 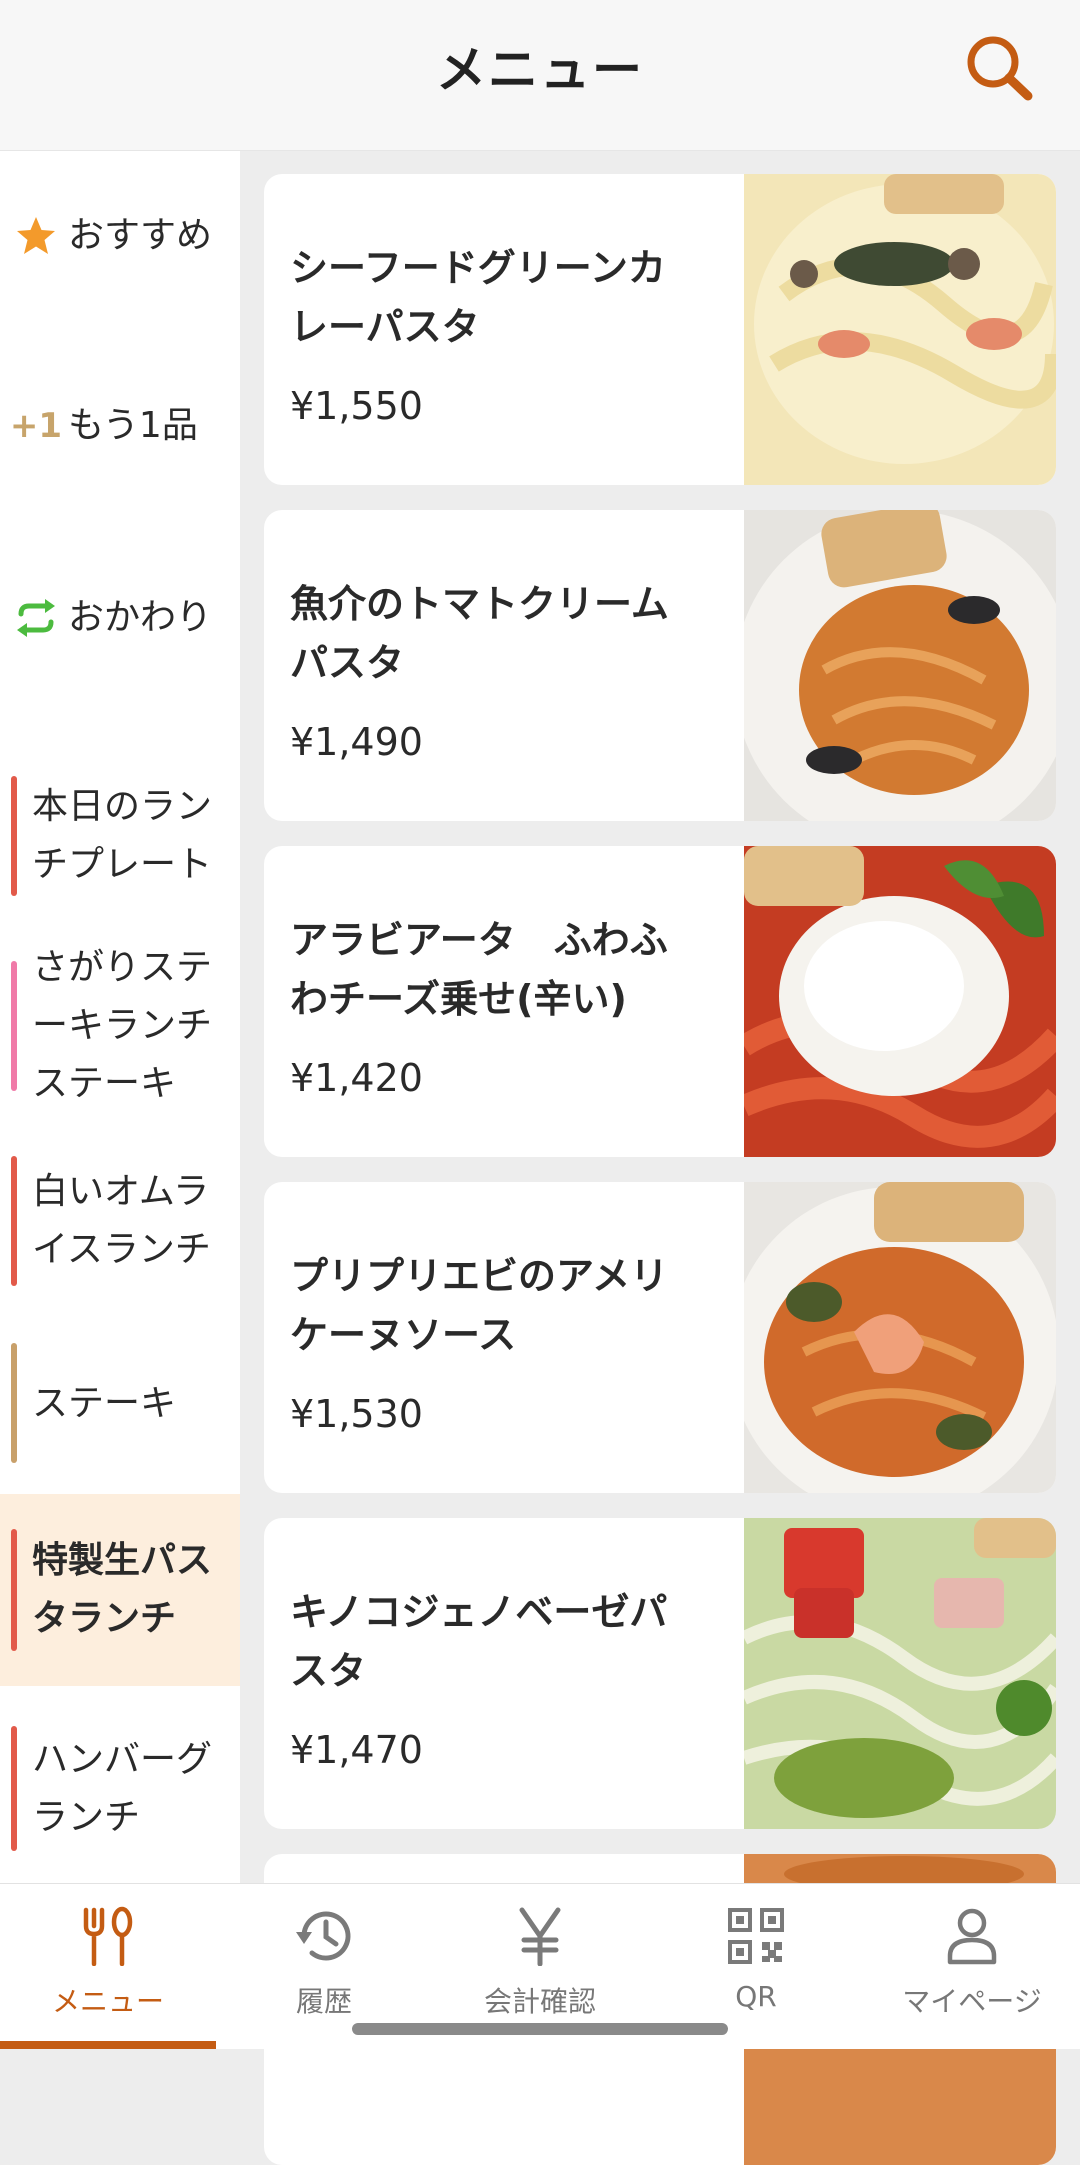 What do you see at coordinates (140, 617) in the screenshot?
I see `sidebar-item-label: おかわり` at bounding box center [140, 617].